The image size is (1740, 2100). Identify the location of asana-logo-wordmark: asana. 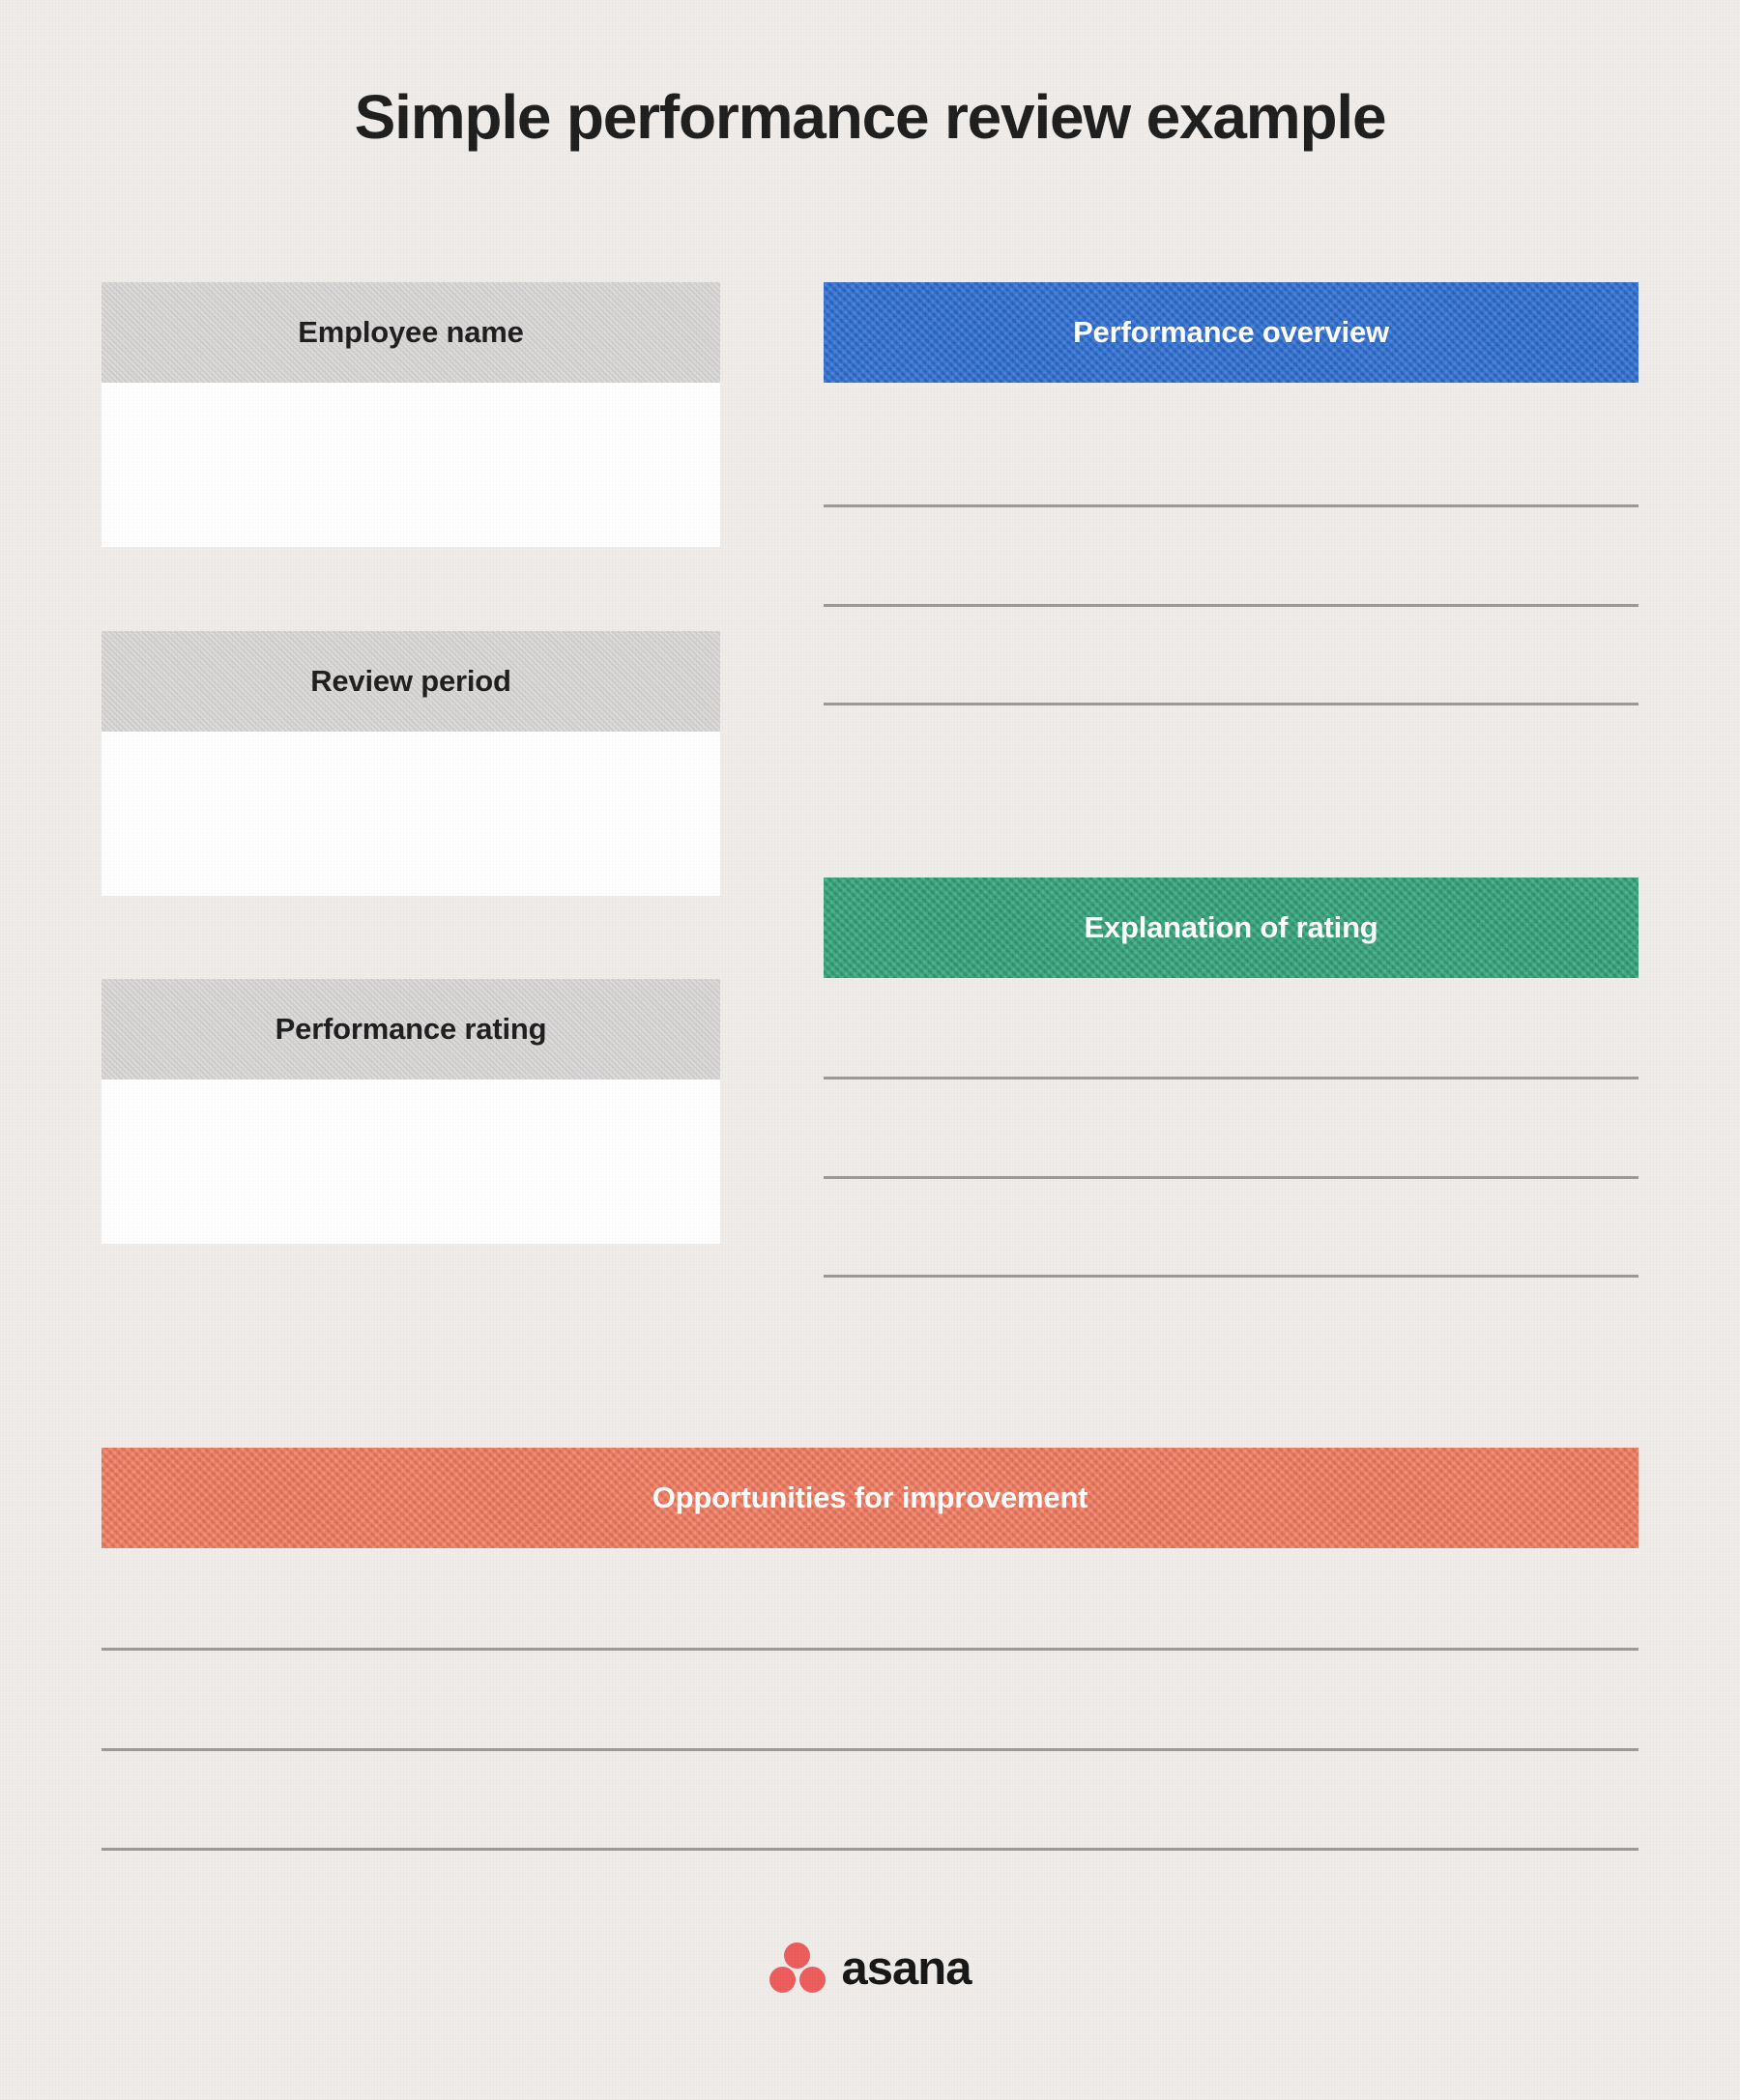
(907, 1968).